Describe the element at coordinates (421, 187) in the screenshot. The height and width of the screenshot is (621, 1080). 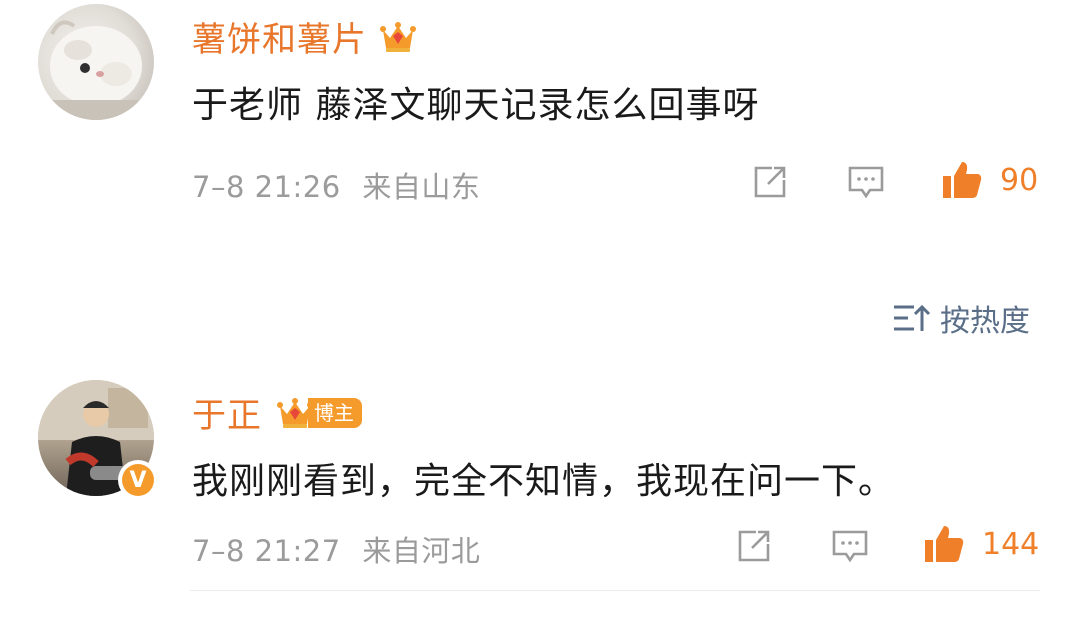
I see `location: 来自山东` at that location.